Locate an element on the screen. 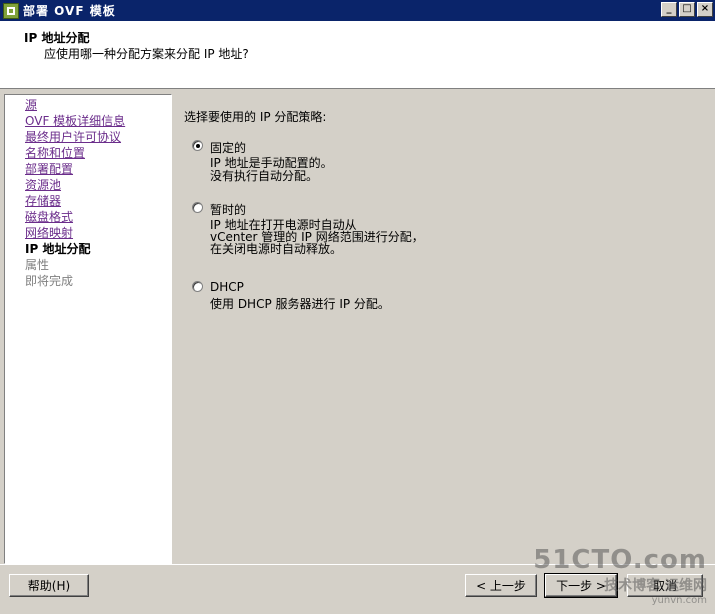 This screenshot has width=715, height=614. option-fixed-desc-1: IP 地址是手动配置的。 is located at coordinates (271, 163).